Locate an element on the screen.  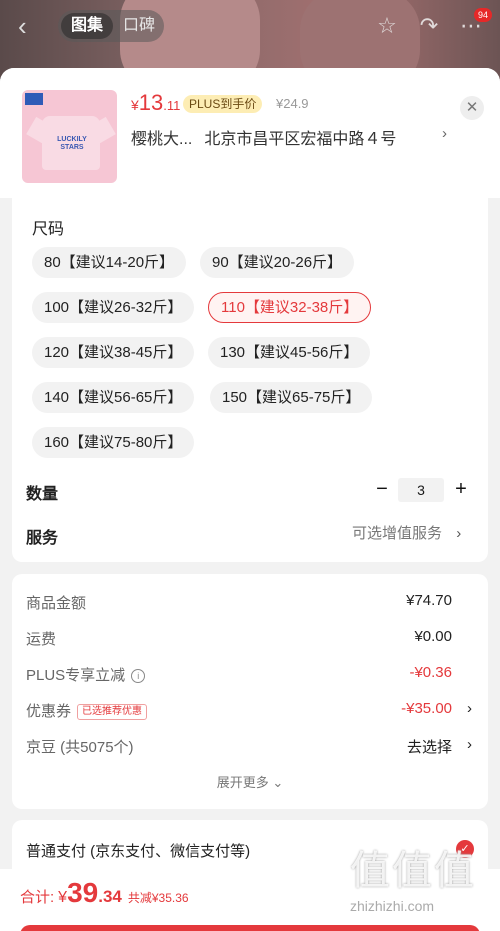
plus-discount-row: PLUS专享立减 i is located at coordinates (86, 674).